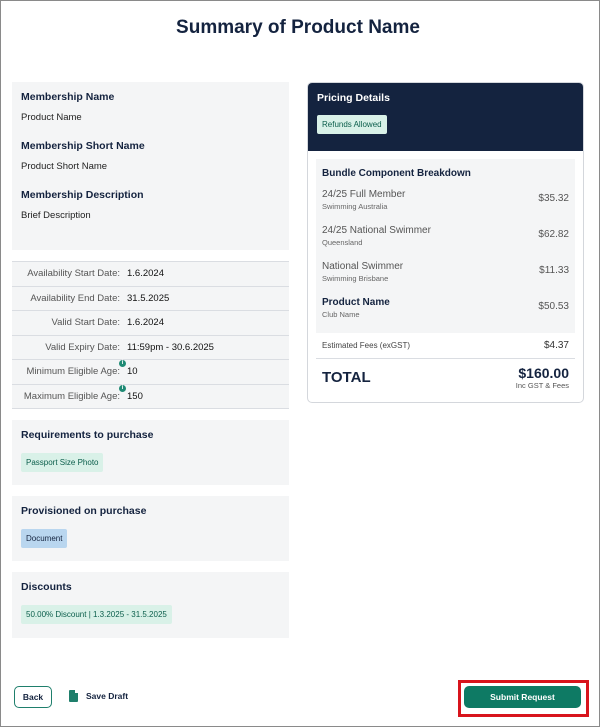  Describe the element at coordinates (554, 270) in the screenshot. I see `item-price: $11.33` at that location.